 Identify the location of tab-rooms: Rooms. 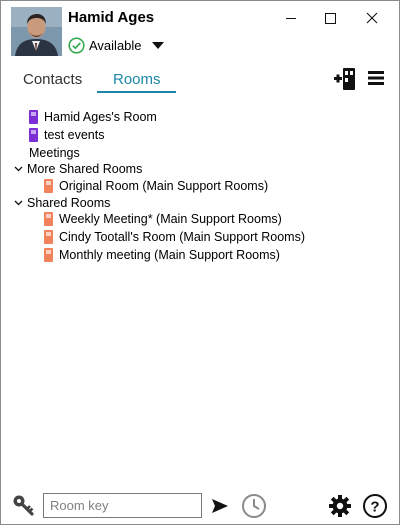
(137, 79).